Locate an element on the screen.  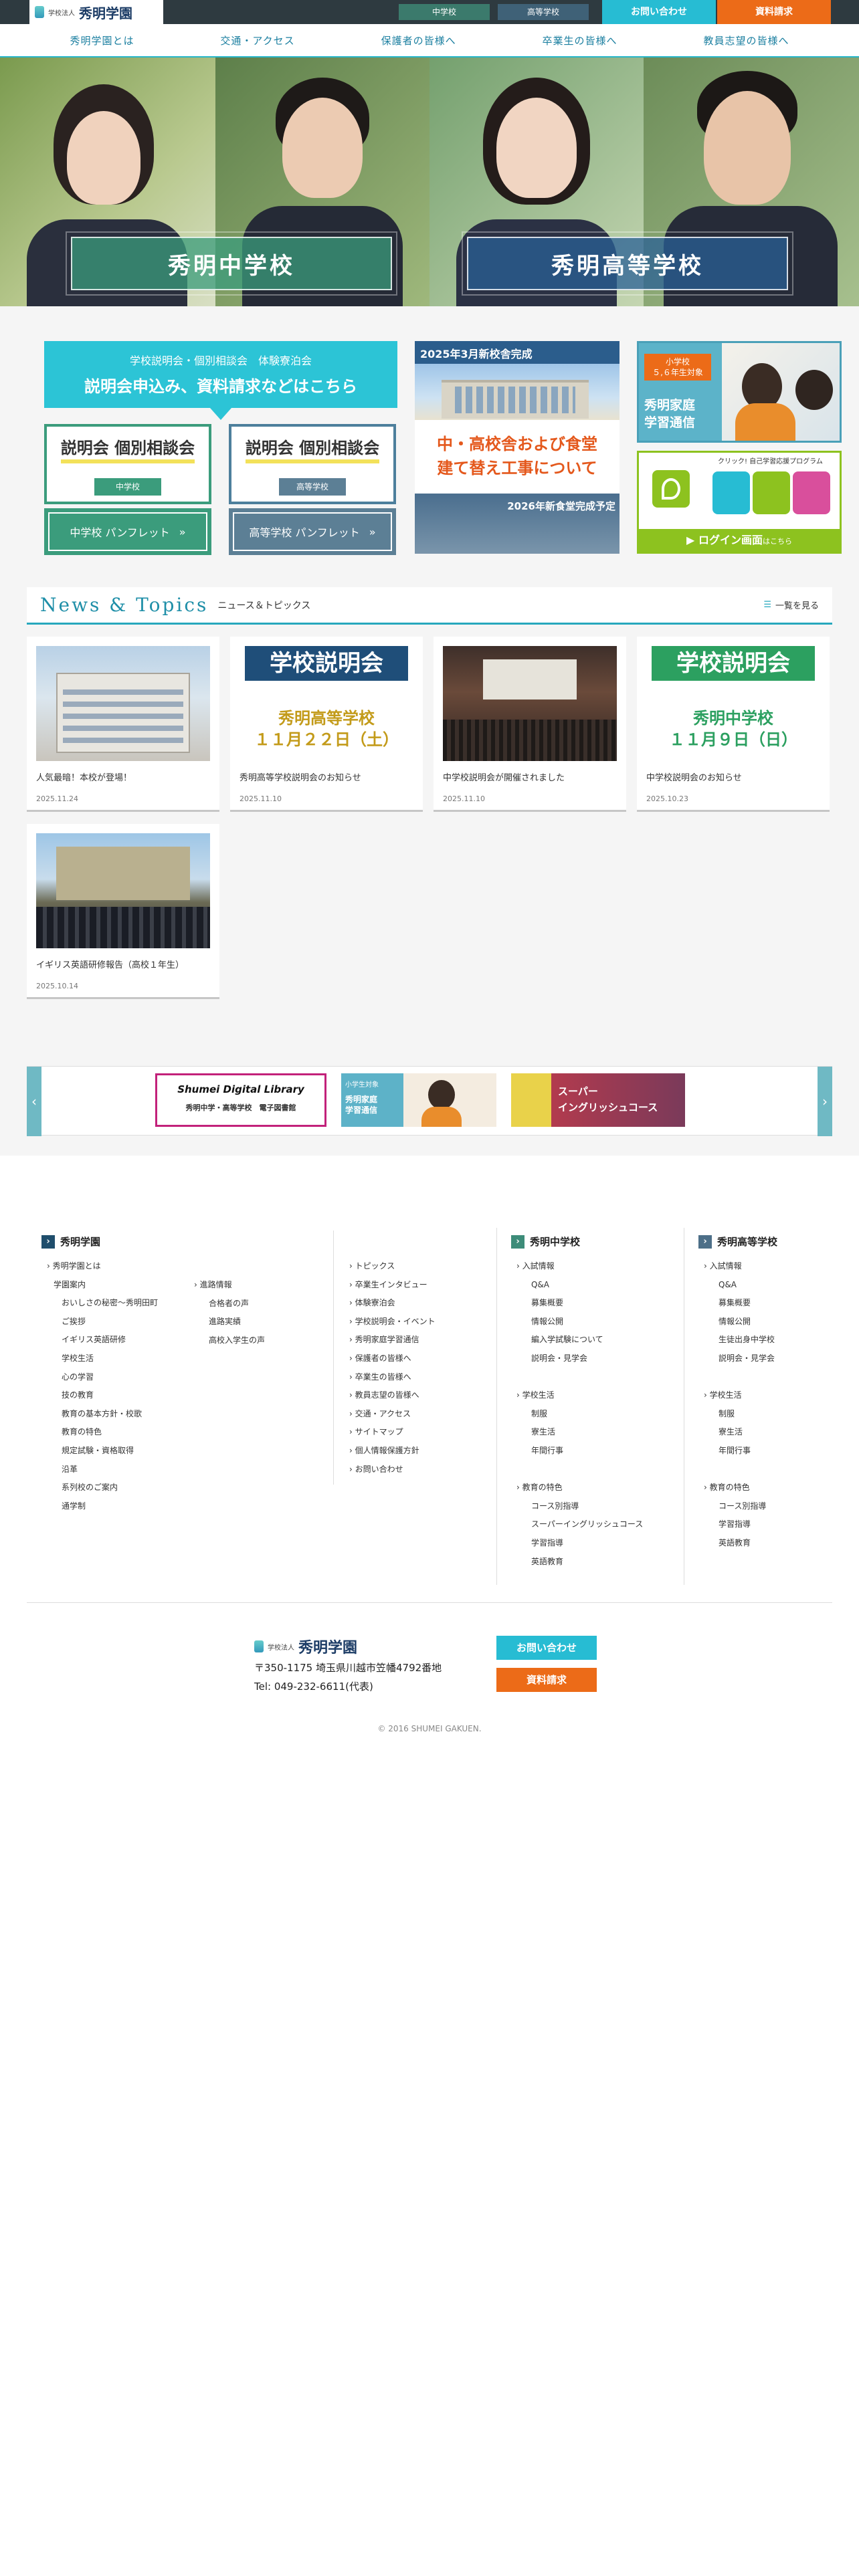
junior-school-link: 中学校 is located at coordinates (444, 12).